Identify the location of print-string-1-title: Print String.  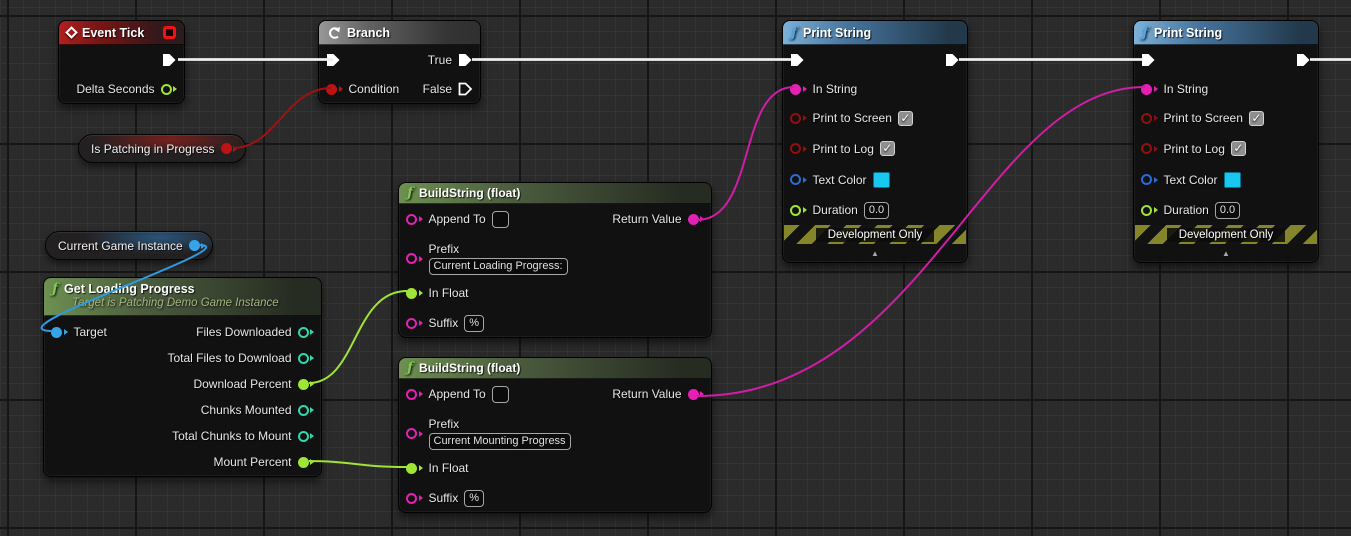
(837, 32).